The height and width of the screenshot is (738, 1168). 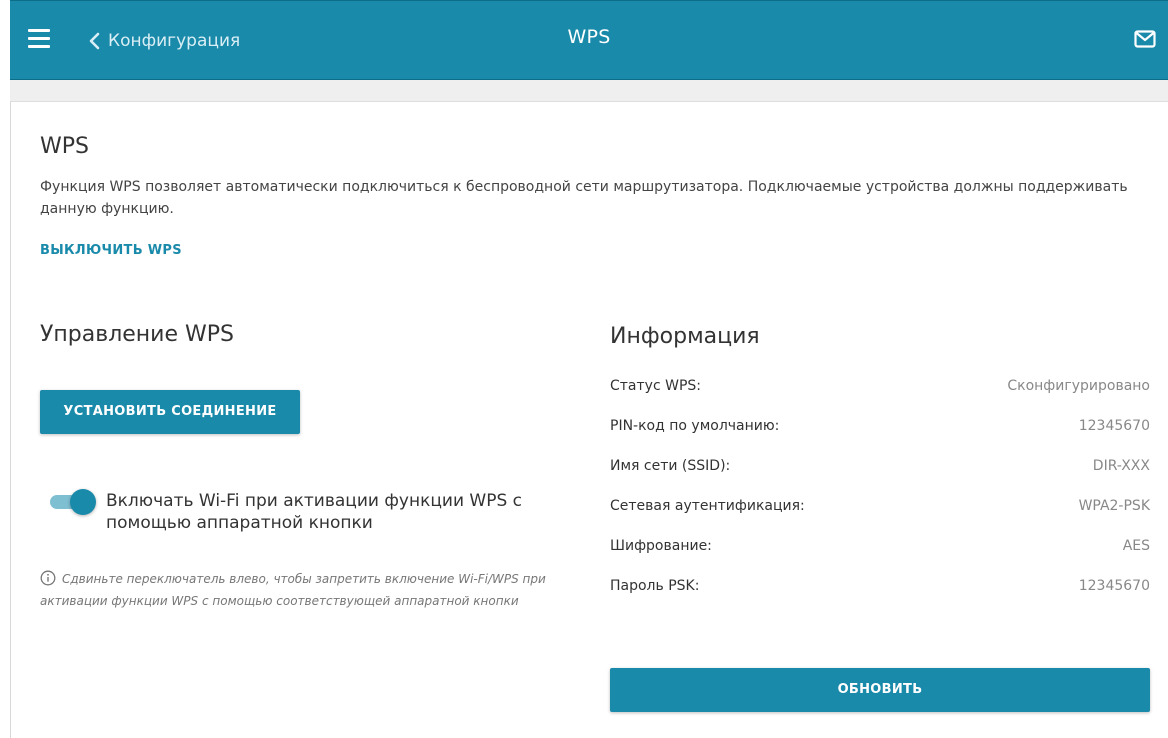 I want to click on info-row-wps-status: Статус WPS: Сконфигурировано, so click(x=880, y=386).